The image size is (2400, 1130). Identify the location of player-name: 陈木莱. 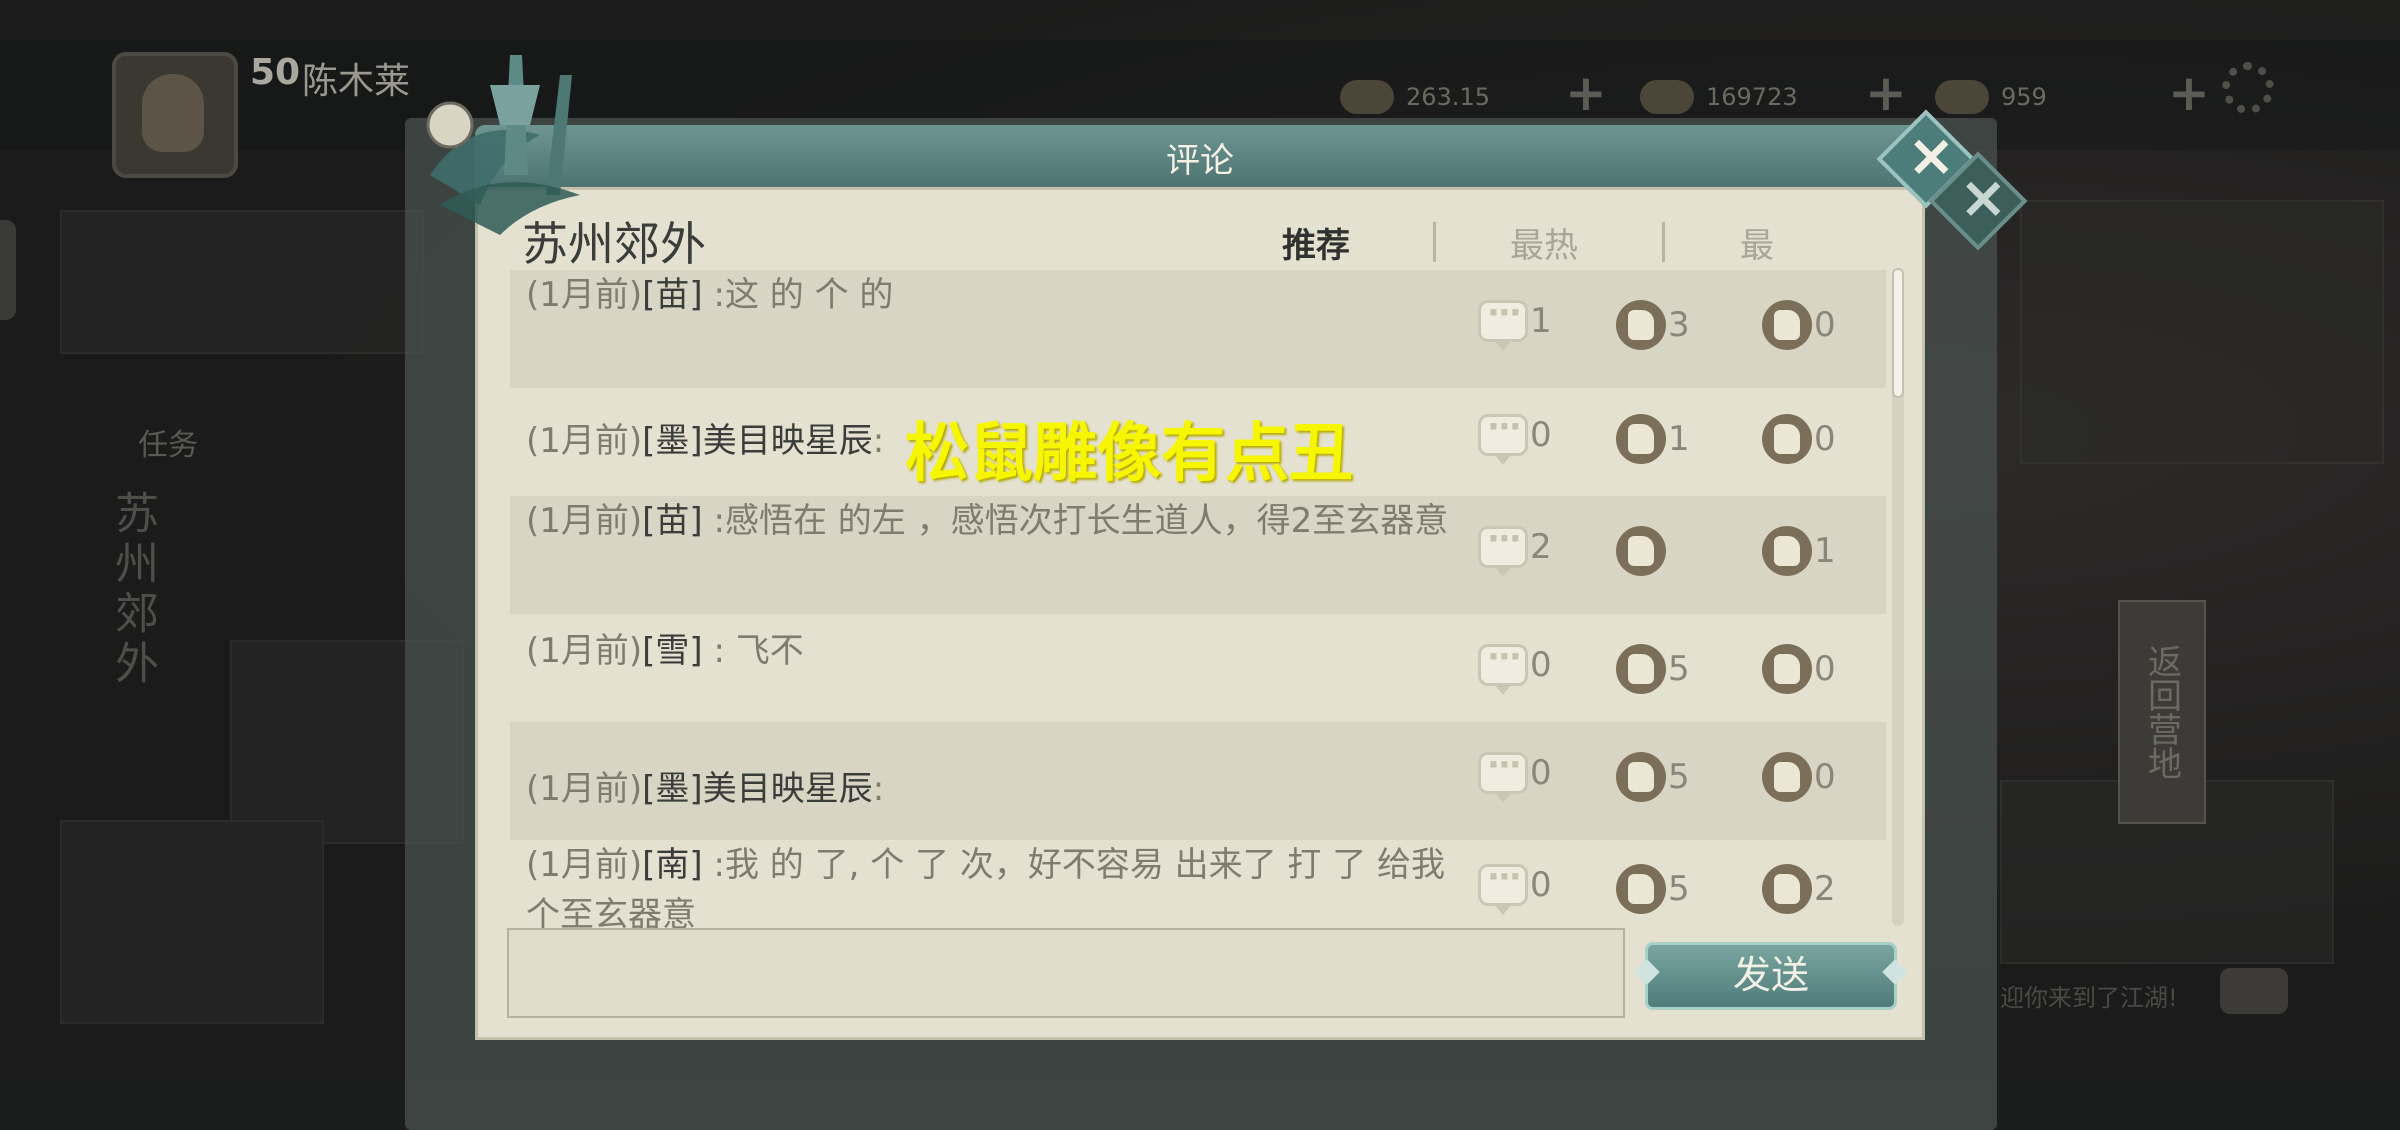
(356, 81).